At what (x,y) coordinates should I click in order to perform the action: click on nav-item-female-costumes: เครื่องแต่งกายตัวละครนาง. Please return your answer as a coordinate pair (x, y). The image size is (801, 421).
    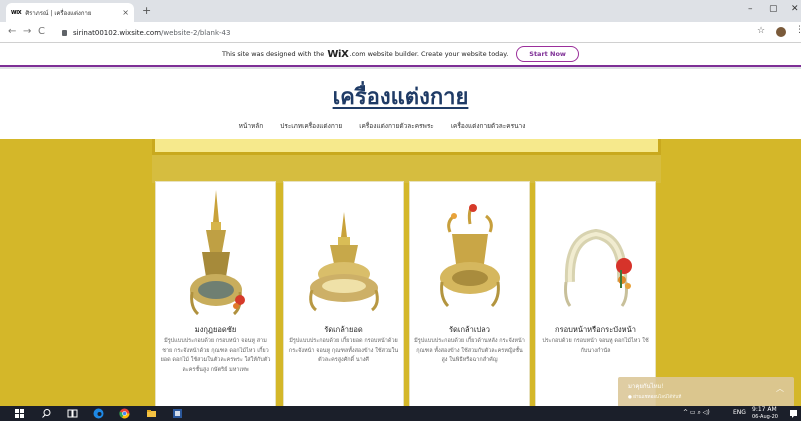
    Looking at the image, I should click on (487, 126).